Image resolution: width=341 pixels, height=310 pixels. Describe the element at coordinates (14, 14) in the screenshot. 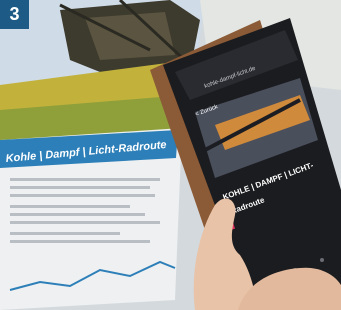

I see `step-number-badge: 3` at that location.